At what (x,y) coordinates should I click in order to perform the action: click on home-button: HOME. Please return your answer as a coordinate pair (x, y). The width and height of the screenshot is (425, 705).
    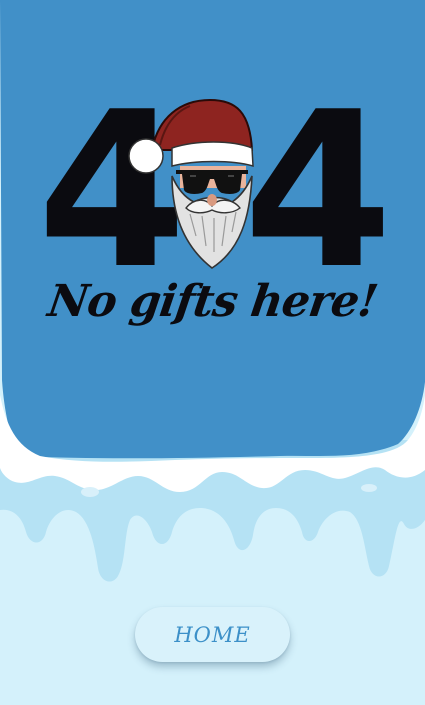
    Looking at the image, I should click on (212, 634).